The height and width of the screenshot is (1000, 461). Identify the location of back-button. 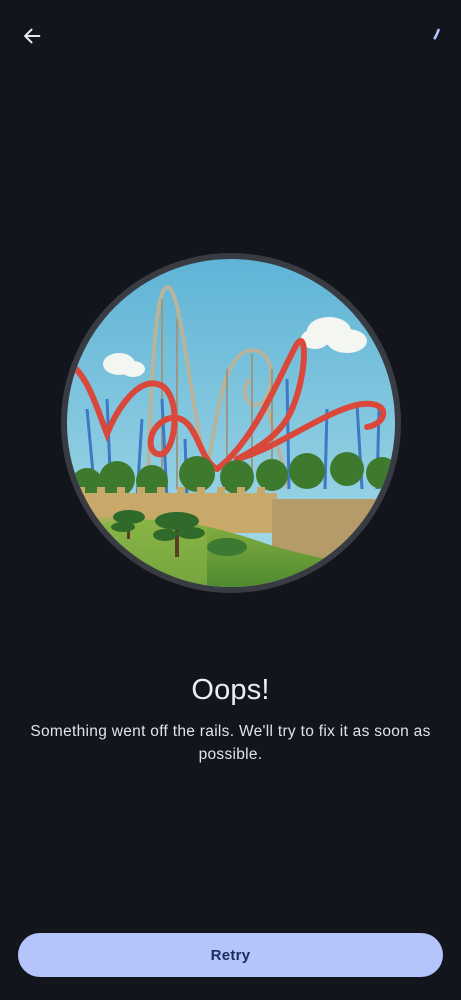
(32, 36).